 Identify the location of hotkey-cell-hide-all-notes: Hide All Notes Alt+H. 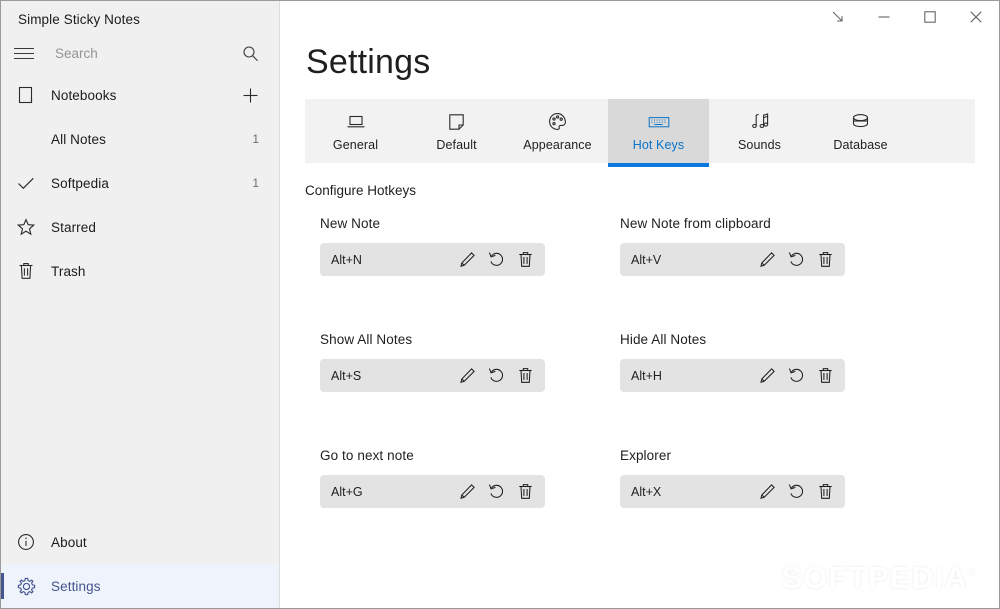
(732, 362).